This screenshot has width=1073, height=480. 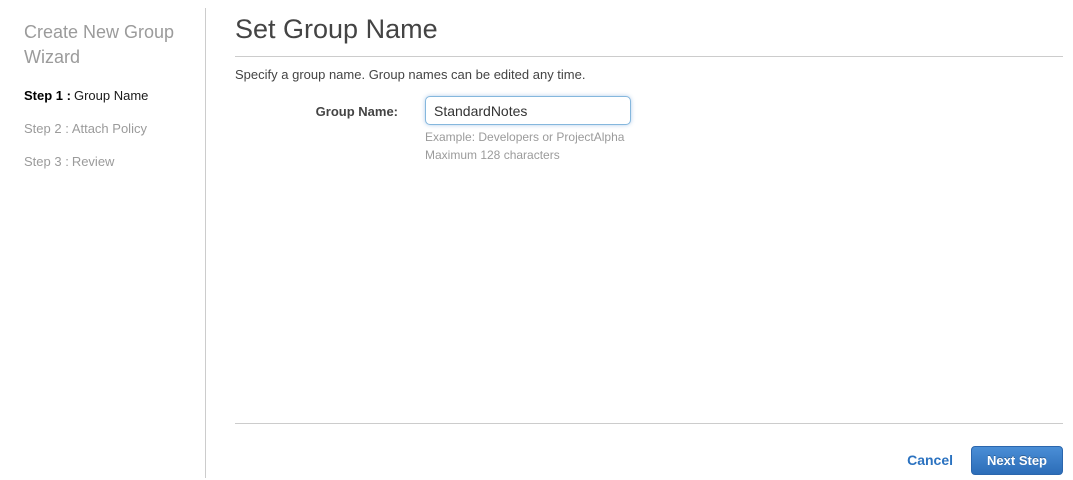 I want to click on step-1-prefix: Step 1 :, so click(x=47, y=95).